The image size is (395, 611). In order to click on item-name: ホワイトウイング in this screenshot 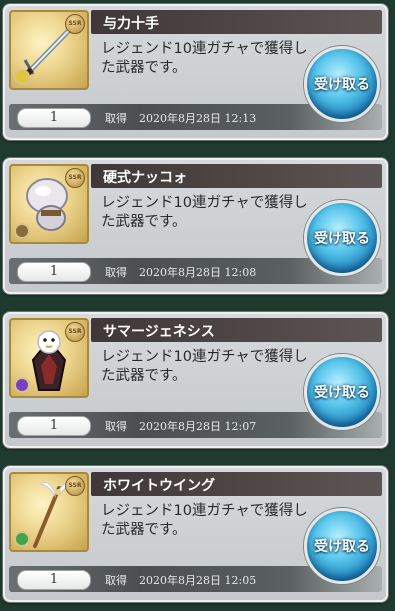, I will do `click(159, 486)`.